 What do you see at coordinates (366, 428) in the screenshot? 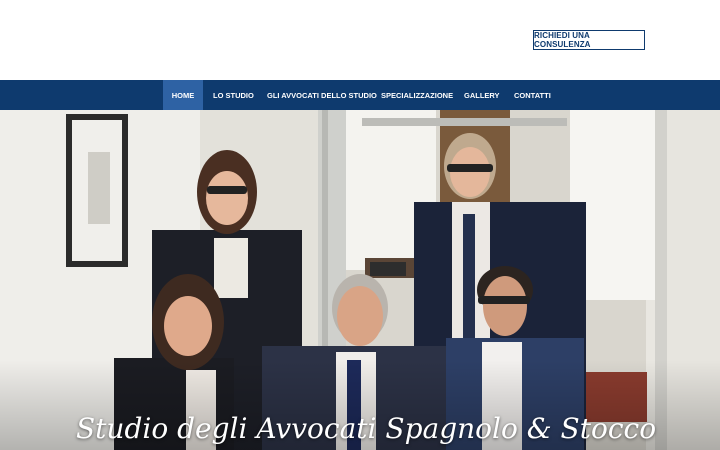
I see `hero-title: Studio degli Avvocati Spagnolo & Stocco` at bounding box center [366, 428].